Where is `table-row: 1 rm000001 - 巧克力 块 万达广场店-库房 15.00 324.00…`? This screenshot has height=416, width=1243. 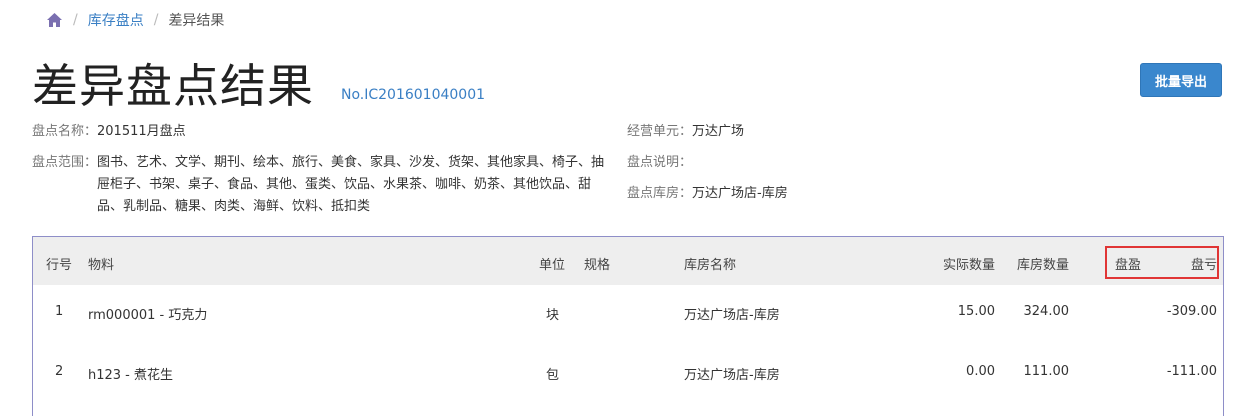 table-row: 1 rm000001 - 巧克力 块 万达广场店-库房 15.00 324.00… is located at coordinates (628, 315).